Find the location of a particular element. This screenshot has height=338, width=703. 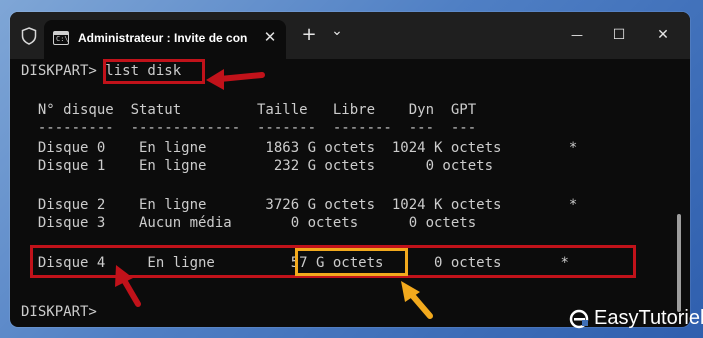

red-arrow-command-icon is located at coordinates (235, 79).